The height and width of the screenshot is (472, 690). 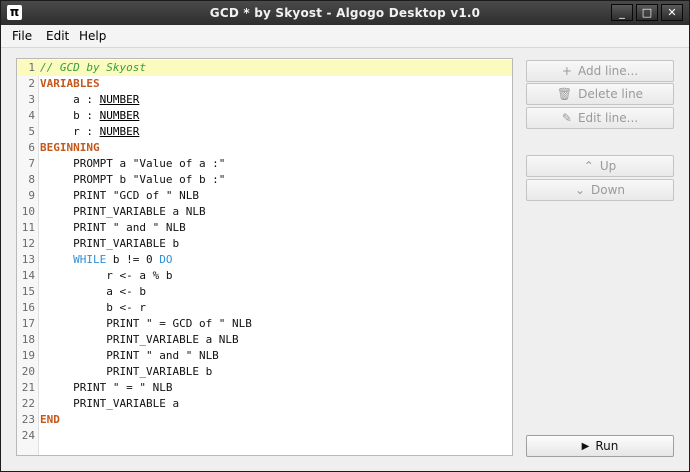 What do you see at coordinates (264, 420) in the screenshot?
I see `code-line: 23 END` at bounding box center [264, 420].